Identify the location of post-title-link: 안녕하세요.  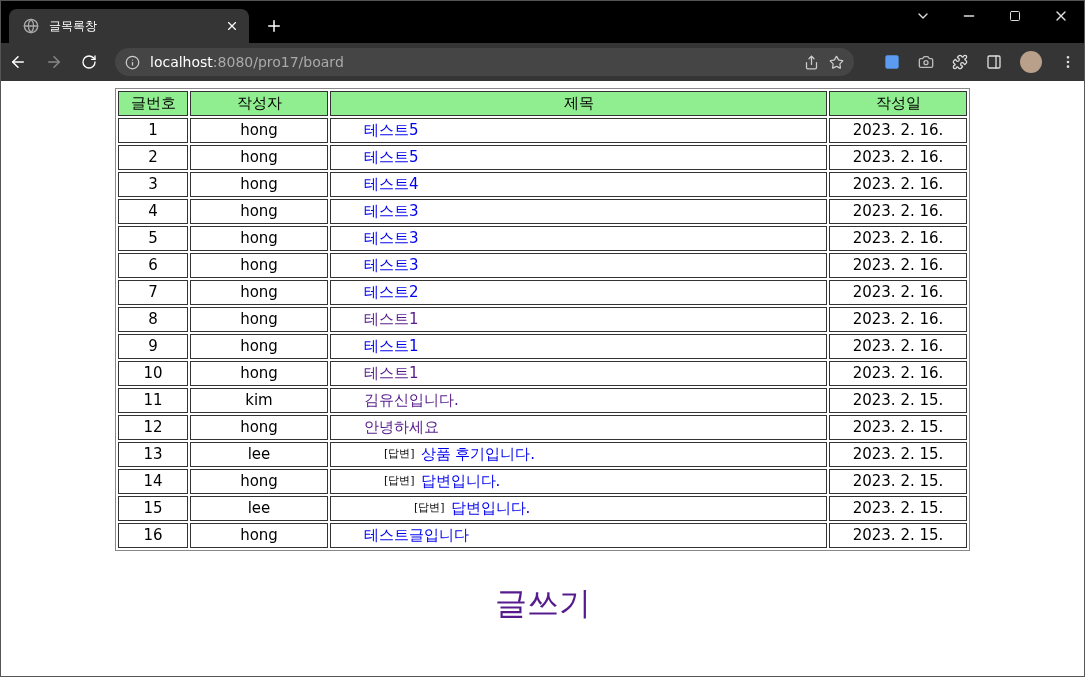
(401, 427).